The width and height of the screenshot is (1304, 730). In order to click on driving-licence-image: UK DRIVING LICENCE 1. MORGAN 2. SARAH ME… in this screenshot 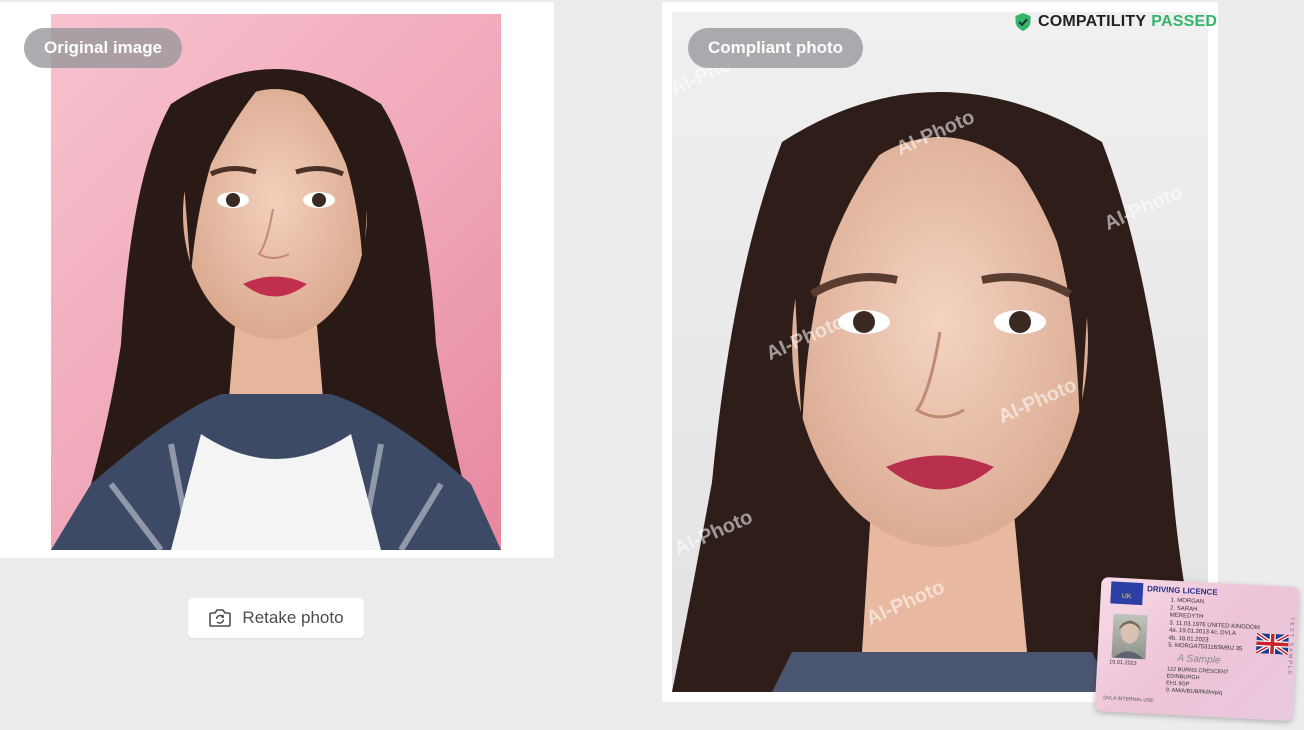, I will do `click(1197, 649)`.